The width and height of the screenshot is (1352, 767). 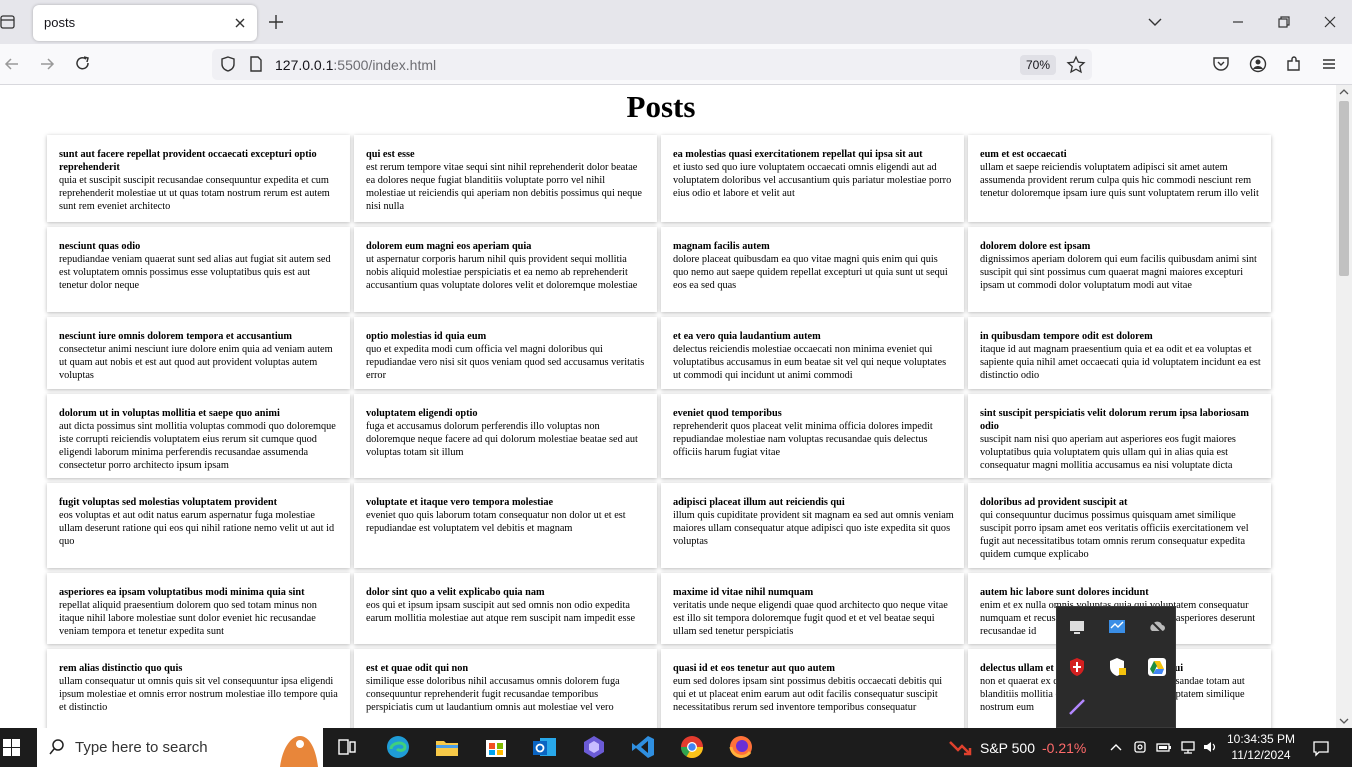 What do you see at coordinates (754, 668) in the screenshot?
I see `post-title: quasi id et eos tenetur aut quo autem` at bounding box center [754, 668].